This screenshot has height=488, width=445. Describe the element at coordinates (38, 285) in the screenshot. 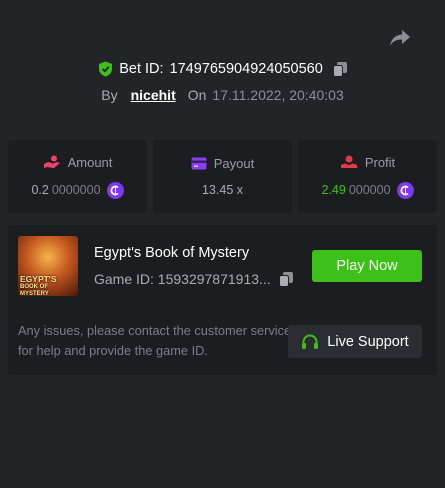

I see `thumbnail-title: EGYPT'S BOOK OF MYSTERY` at that location.